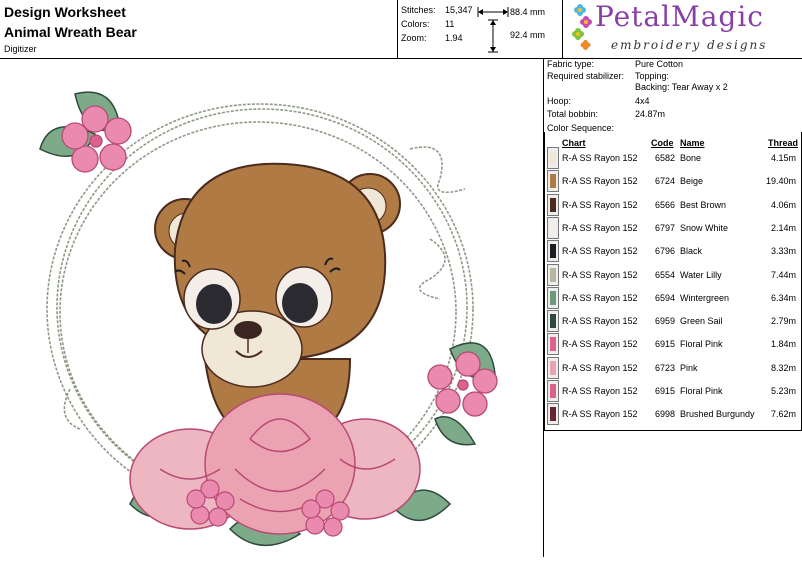  I want to click on zoom-label: Zoom:, so click(414, 38).